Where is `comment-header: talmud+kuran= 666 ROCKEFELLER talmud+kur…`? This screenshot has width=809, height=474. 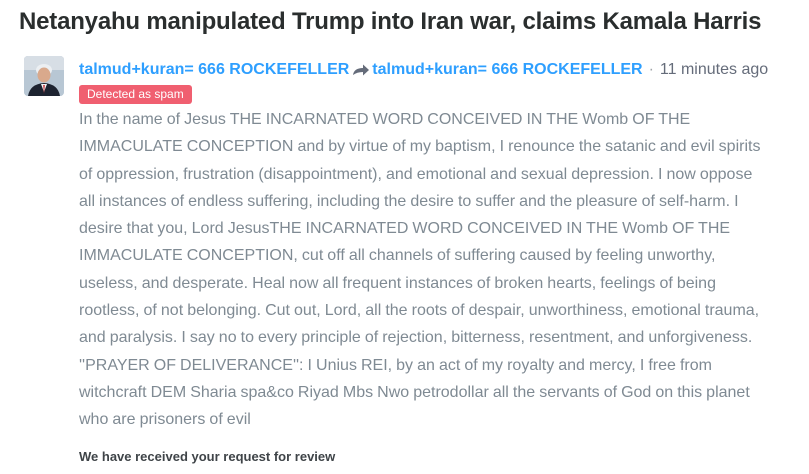 comment-header: talmud+kuran= 666 ROCKEFELLER talmud+kur… is located at coordinates (423, 70).